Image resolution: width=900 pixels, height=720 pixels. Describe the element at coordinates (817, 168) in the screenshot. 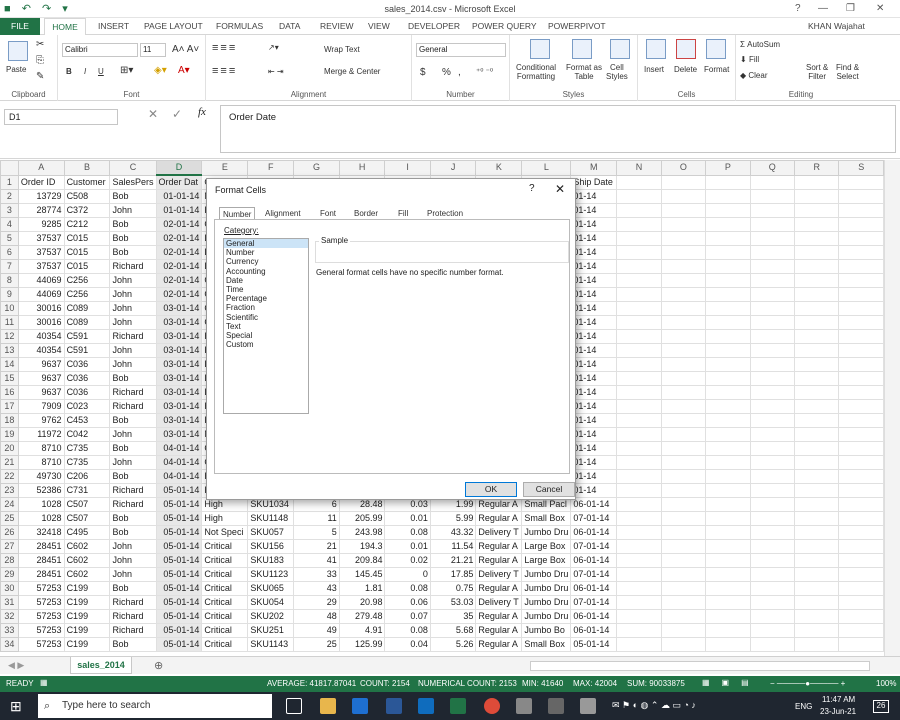

I see `column-header: R` at that location.